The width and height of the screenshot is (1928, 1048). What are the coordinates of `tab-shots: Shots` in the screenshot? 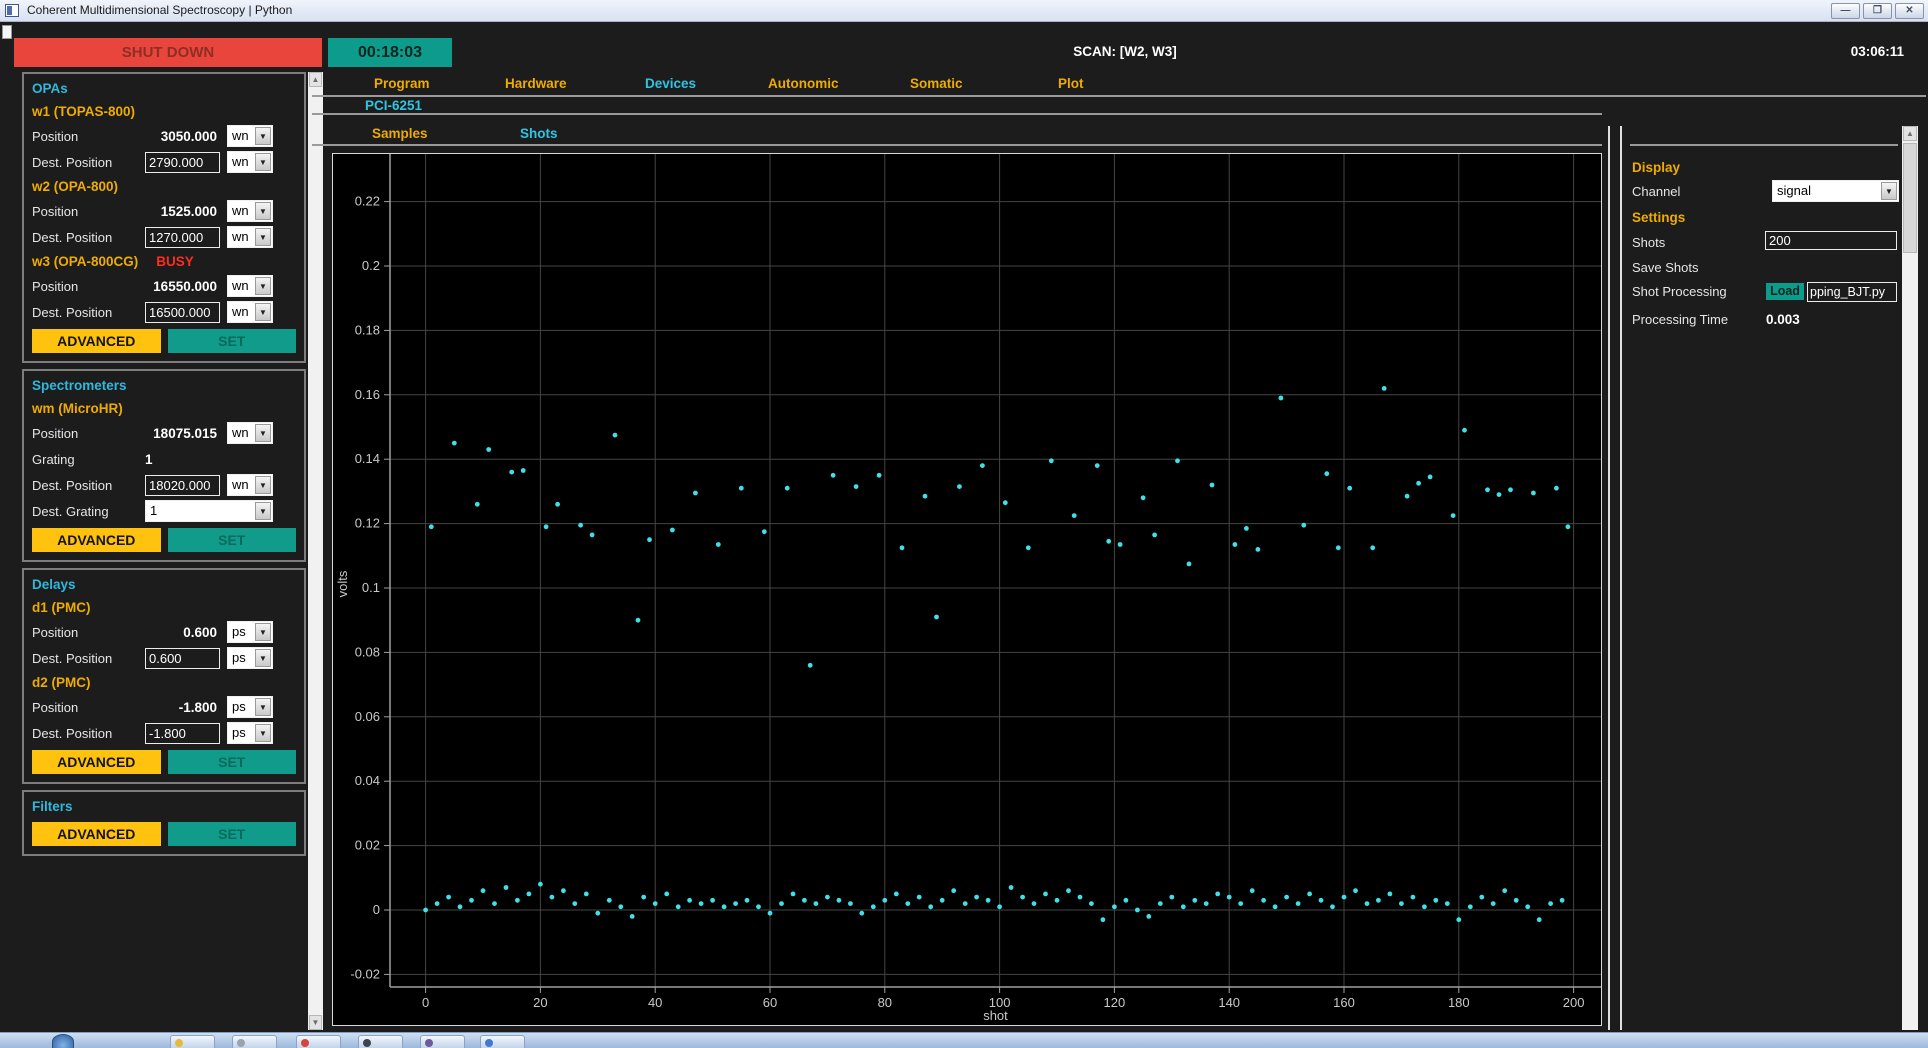 It's located at (539, 133).